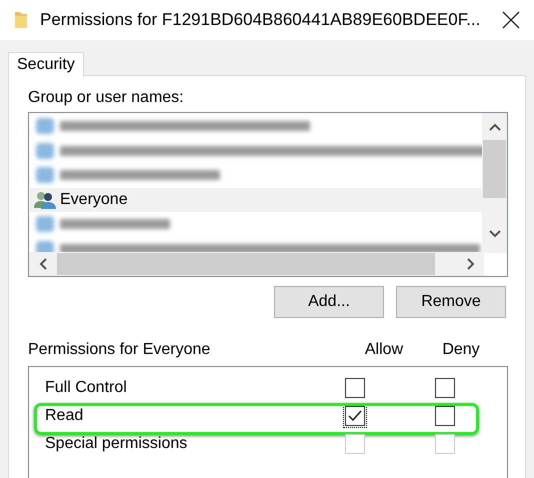 The image size is (534, 478). I want to click on tab: Security, so click(46, 64).